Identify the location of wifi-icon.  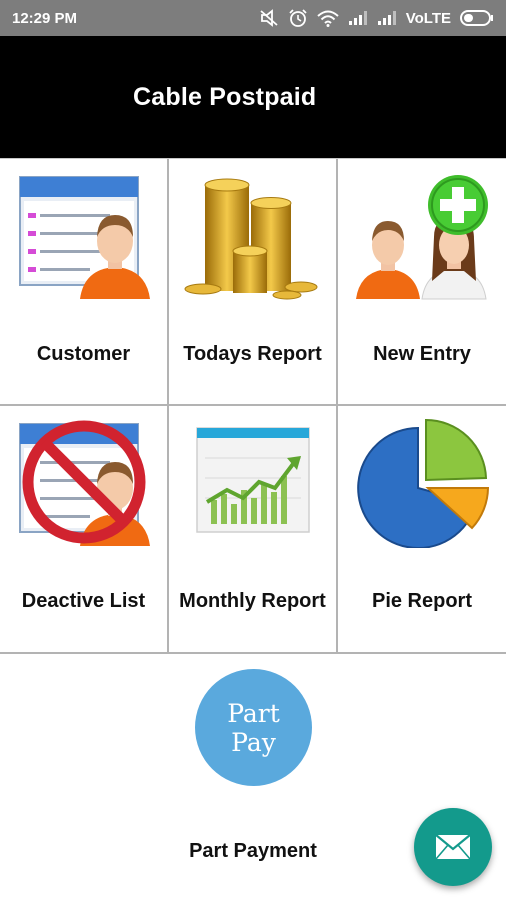
(328, 18).